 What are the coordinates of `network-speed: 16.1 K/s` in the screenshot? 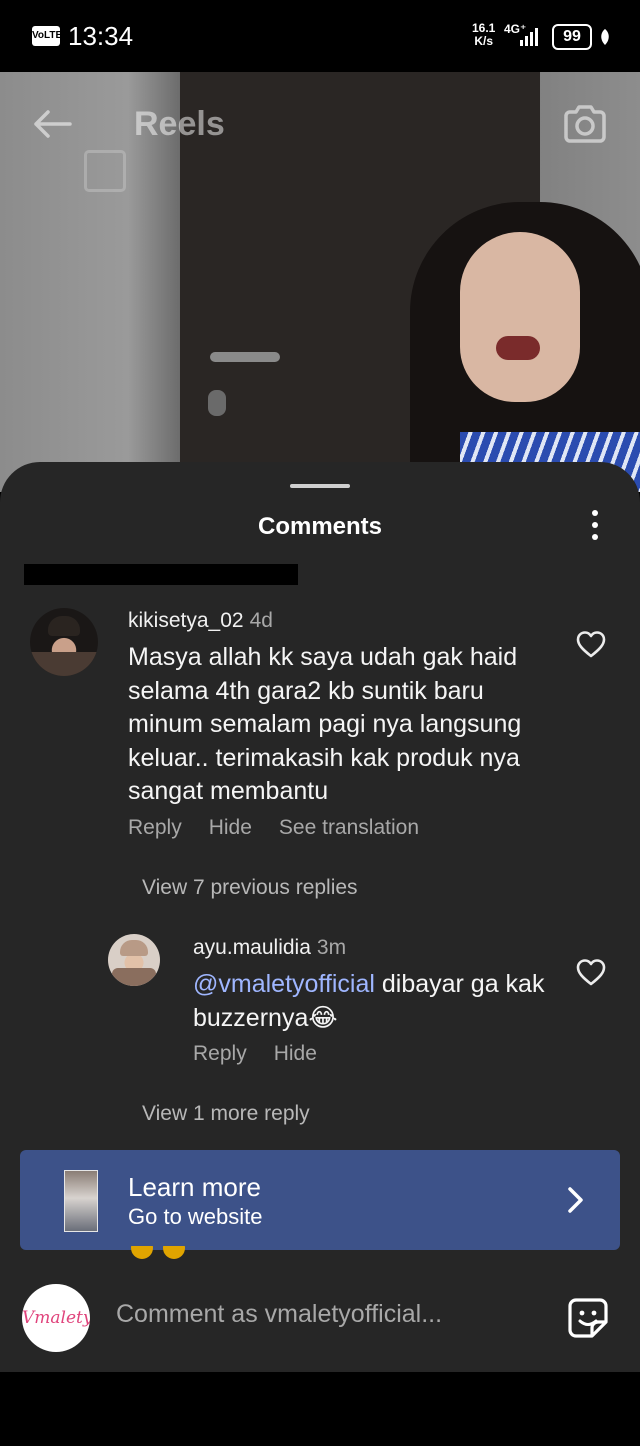 It's located at (483, 35).